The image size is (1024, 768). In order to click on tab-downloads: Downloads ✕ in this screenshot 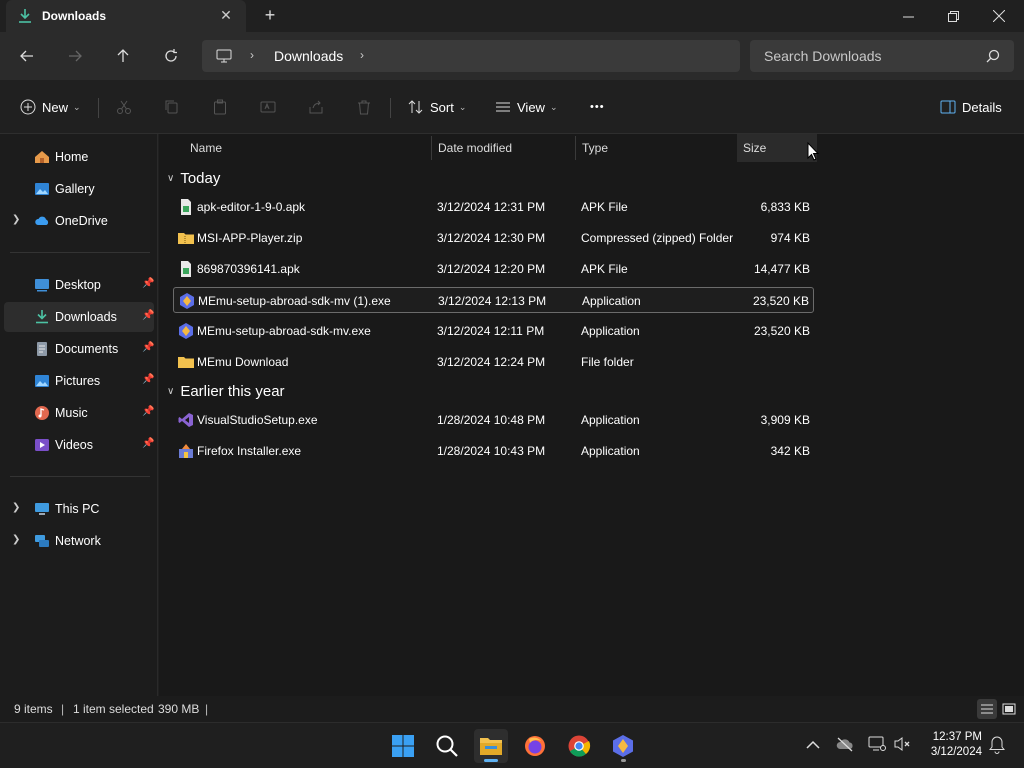, I will do `click(126, 16)`.